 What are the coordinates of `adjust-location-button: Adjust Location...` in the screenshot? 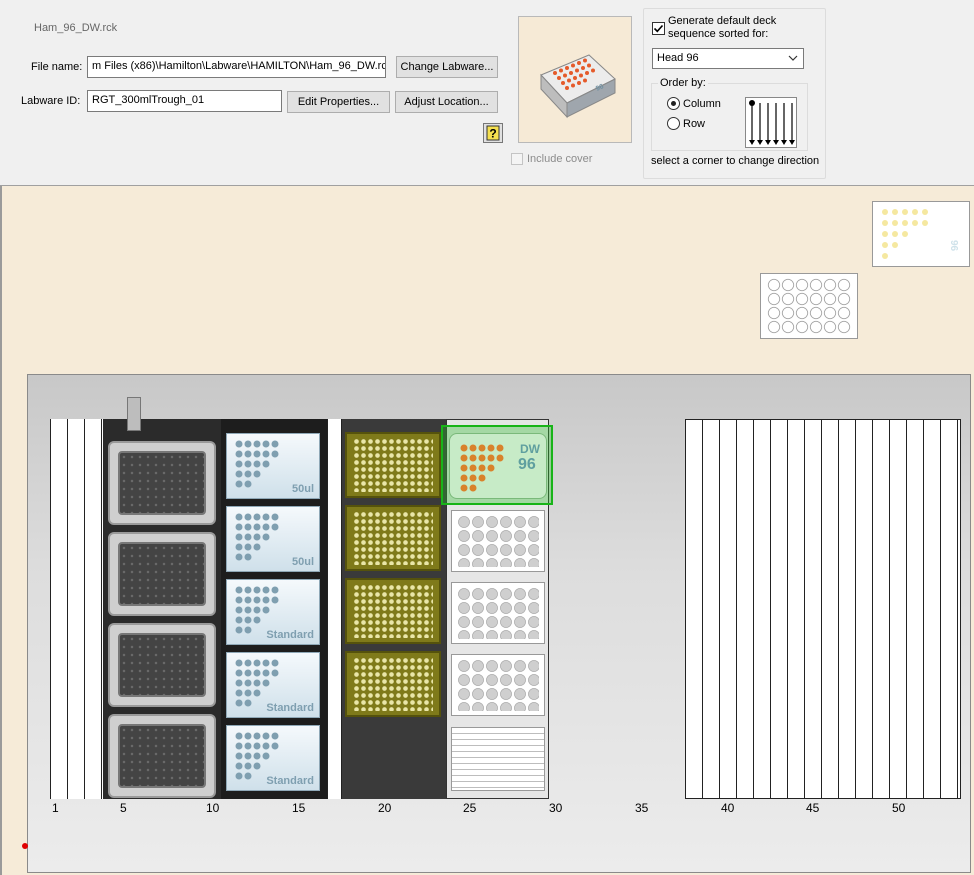 It's located at (446, 102).